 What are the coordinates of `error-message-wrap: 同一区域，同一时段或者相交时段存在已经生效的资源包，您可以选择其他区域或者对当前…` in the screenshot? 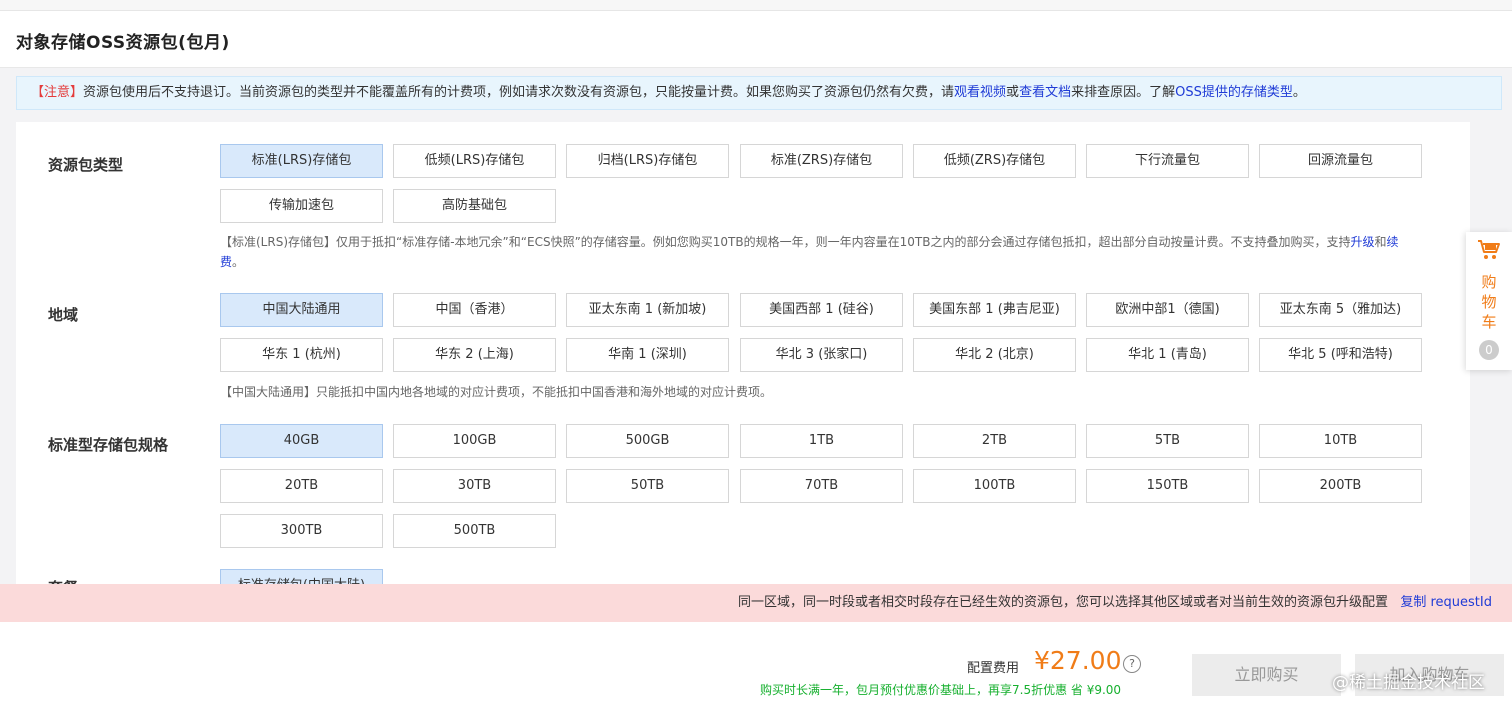 It's located at (1115, 603).